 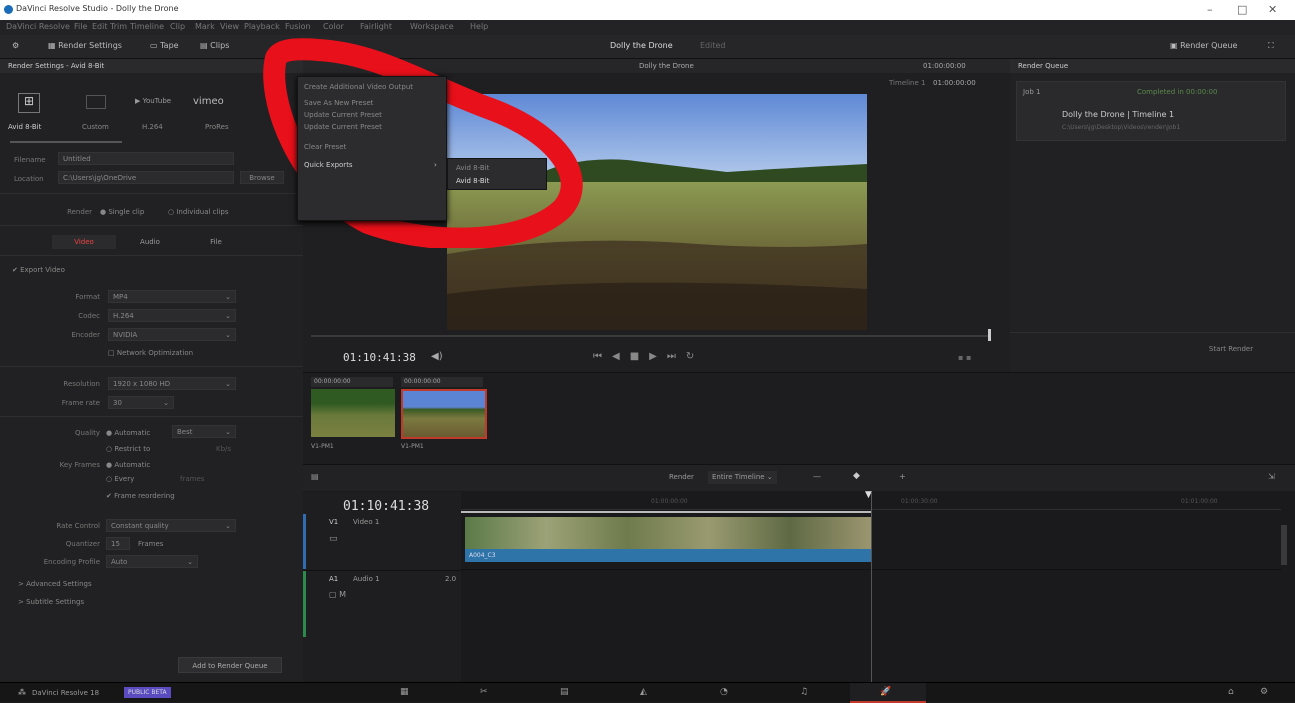 What do you see at coordinates (1272, 9) in the screenshot?
I see `close-icon: ✕` at bounding box center [1272, 9].